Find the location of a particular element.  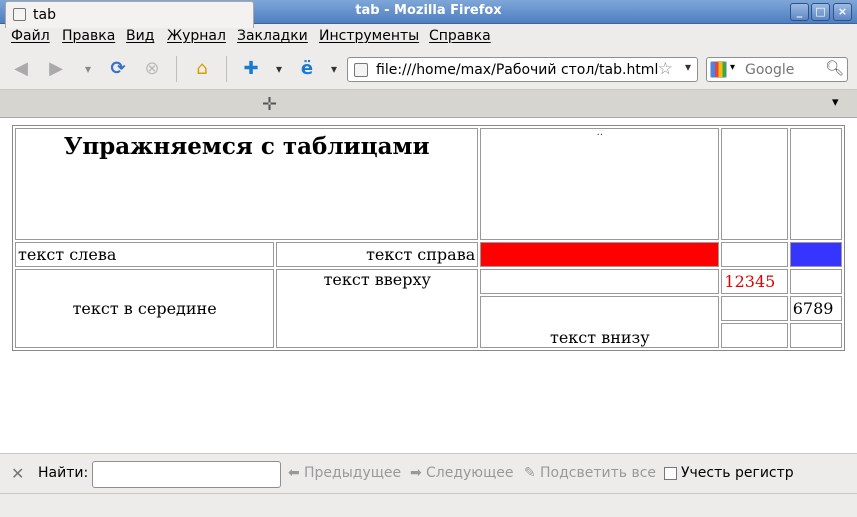

menu-history: Журнал is located at coordinates (196, 36).